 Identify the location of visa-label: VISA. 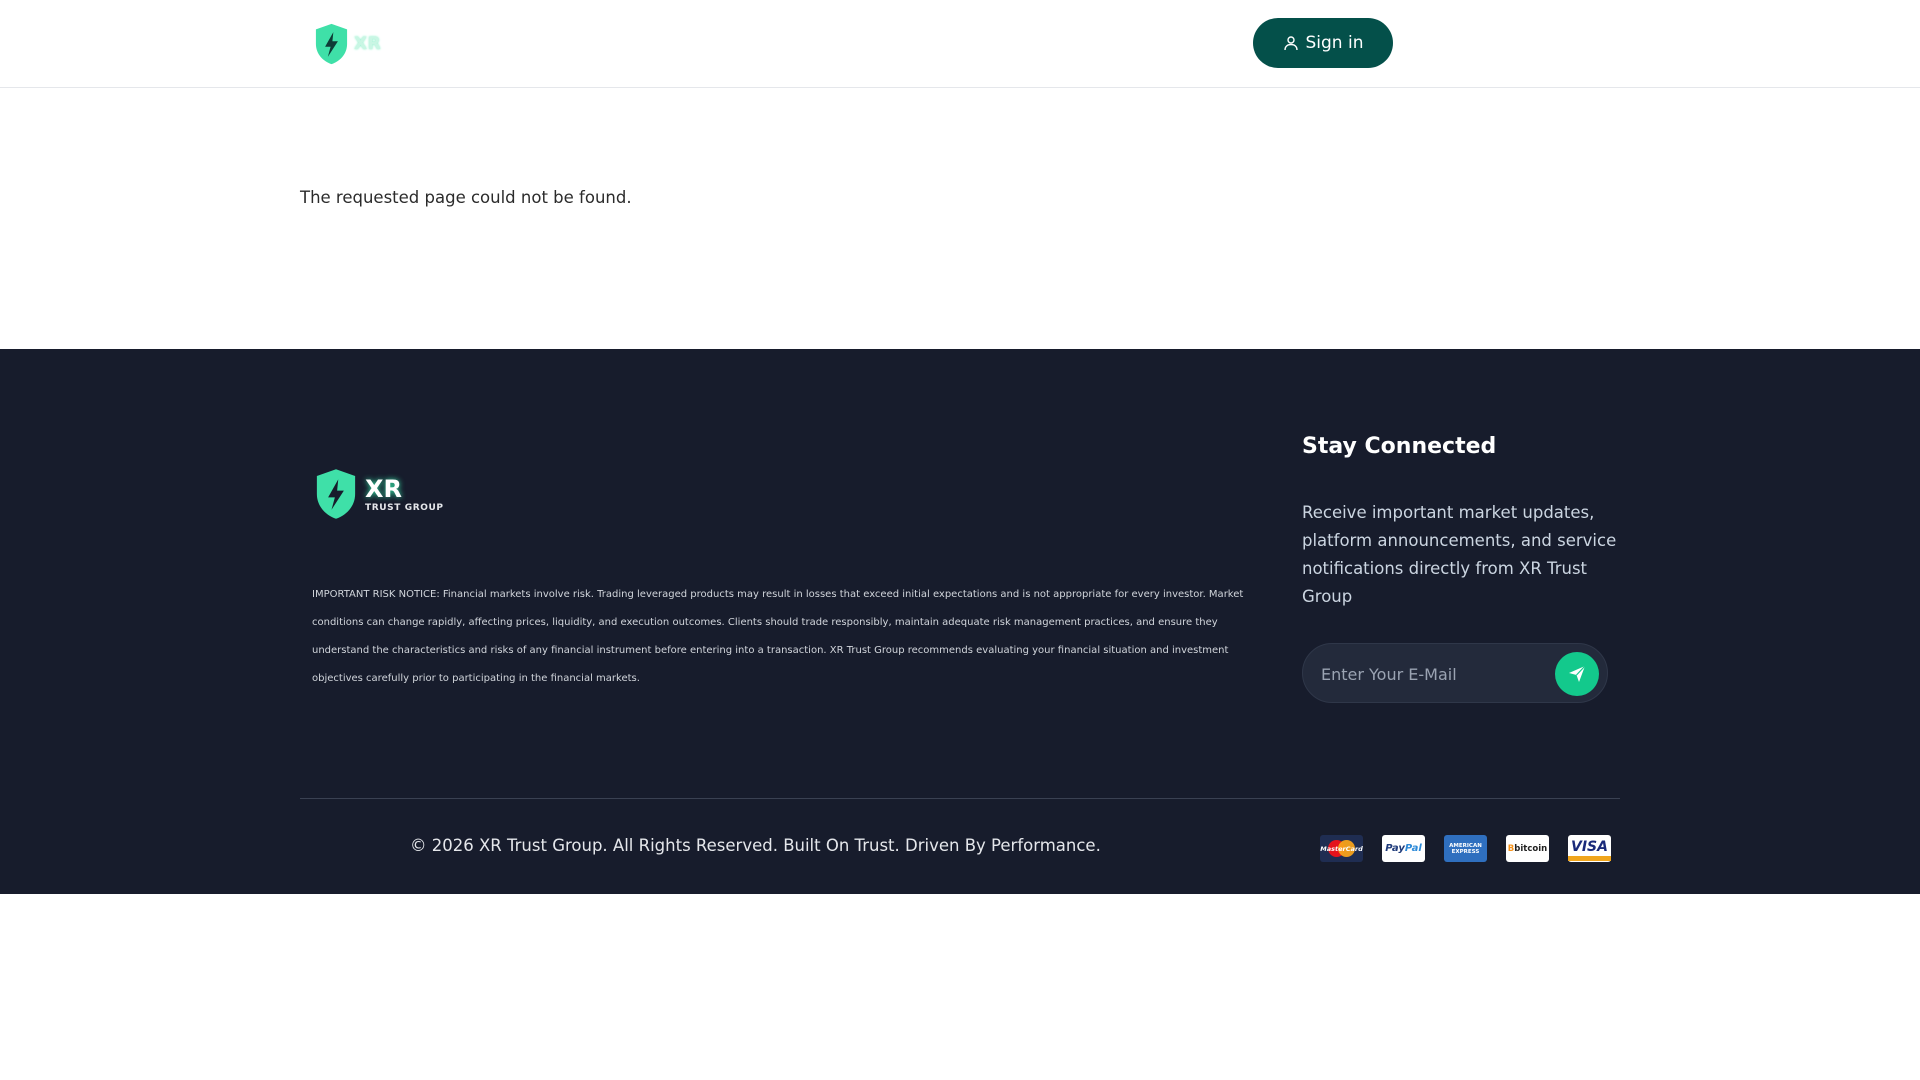
(1589, 846).